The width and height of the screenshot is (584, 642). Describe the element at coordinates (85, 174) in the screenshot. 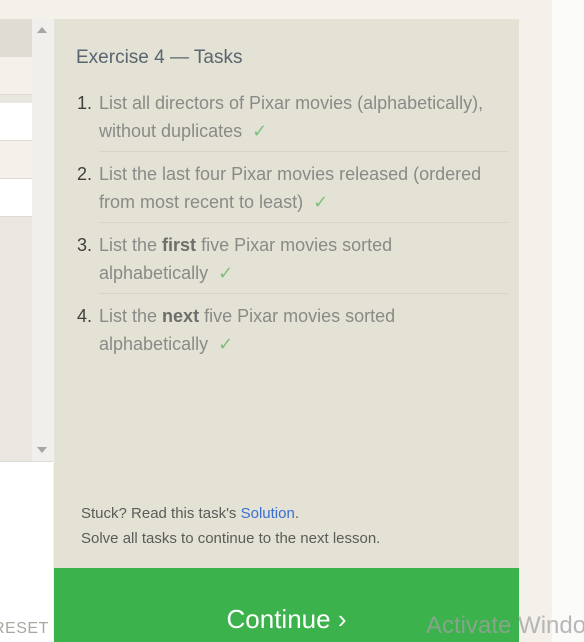

I see `task-number: 2.` at that location.